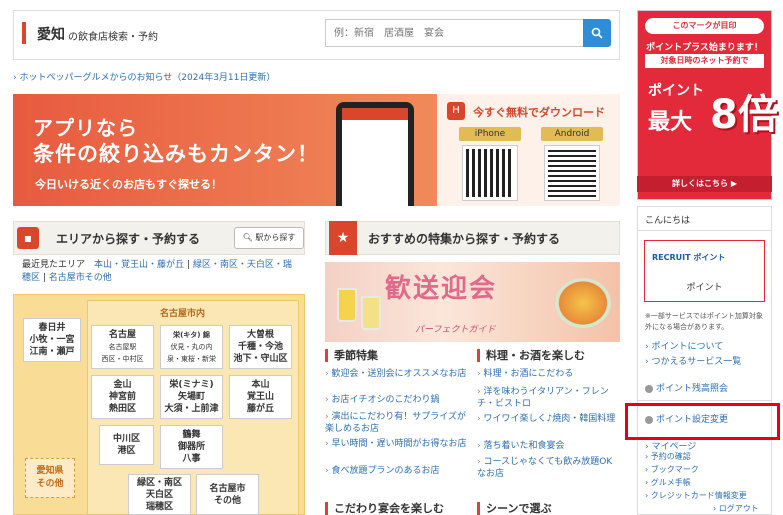 The width and height of the screenshot is (783, 515). I want to click on ad-multiplier: 8倍, so click(744, 115).